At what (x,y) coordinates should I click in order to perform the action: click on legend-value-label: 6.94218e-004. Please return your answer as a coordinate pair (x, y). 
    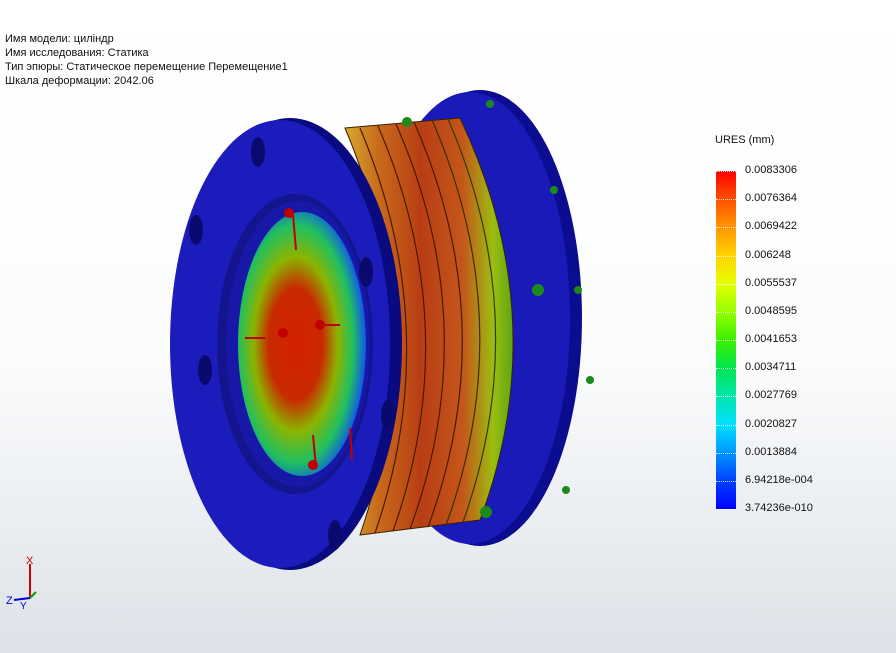
    Looking at the image, I should click on (779, 479).